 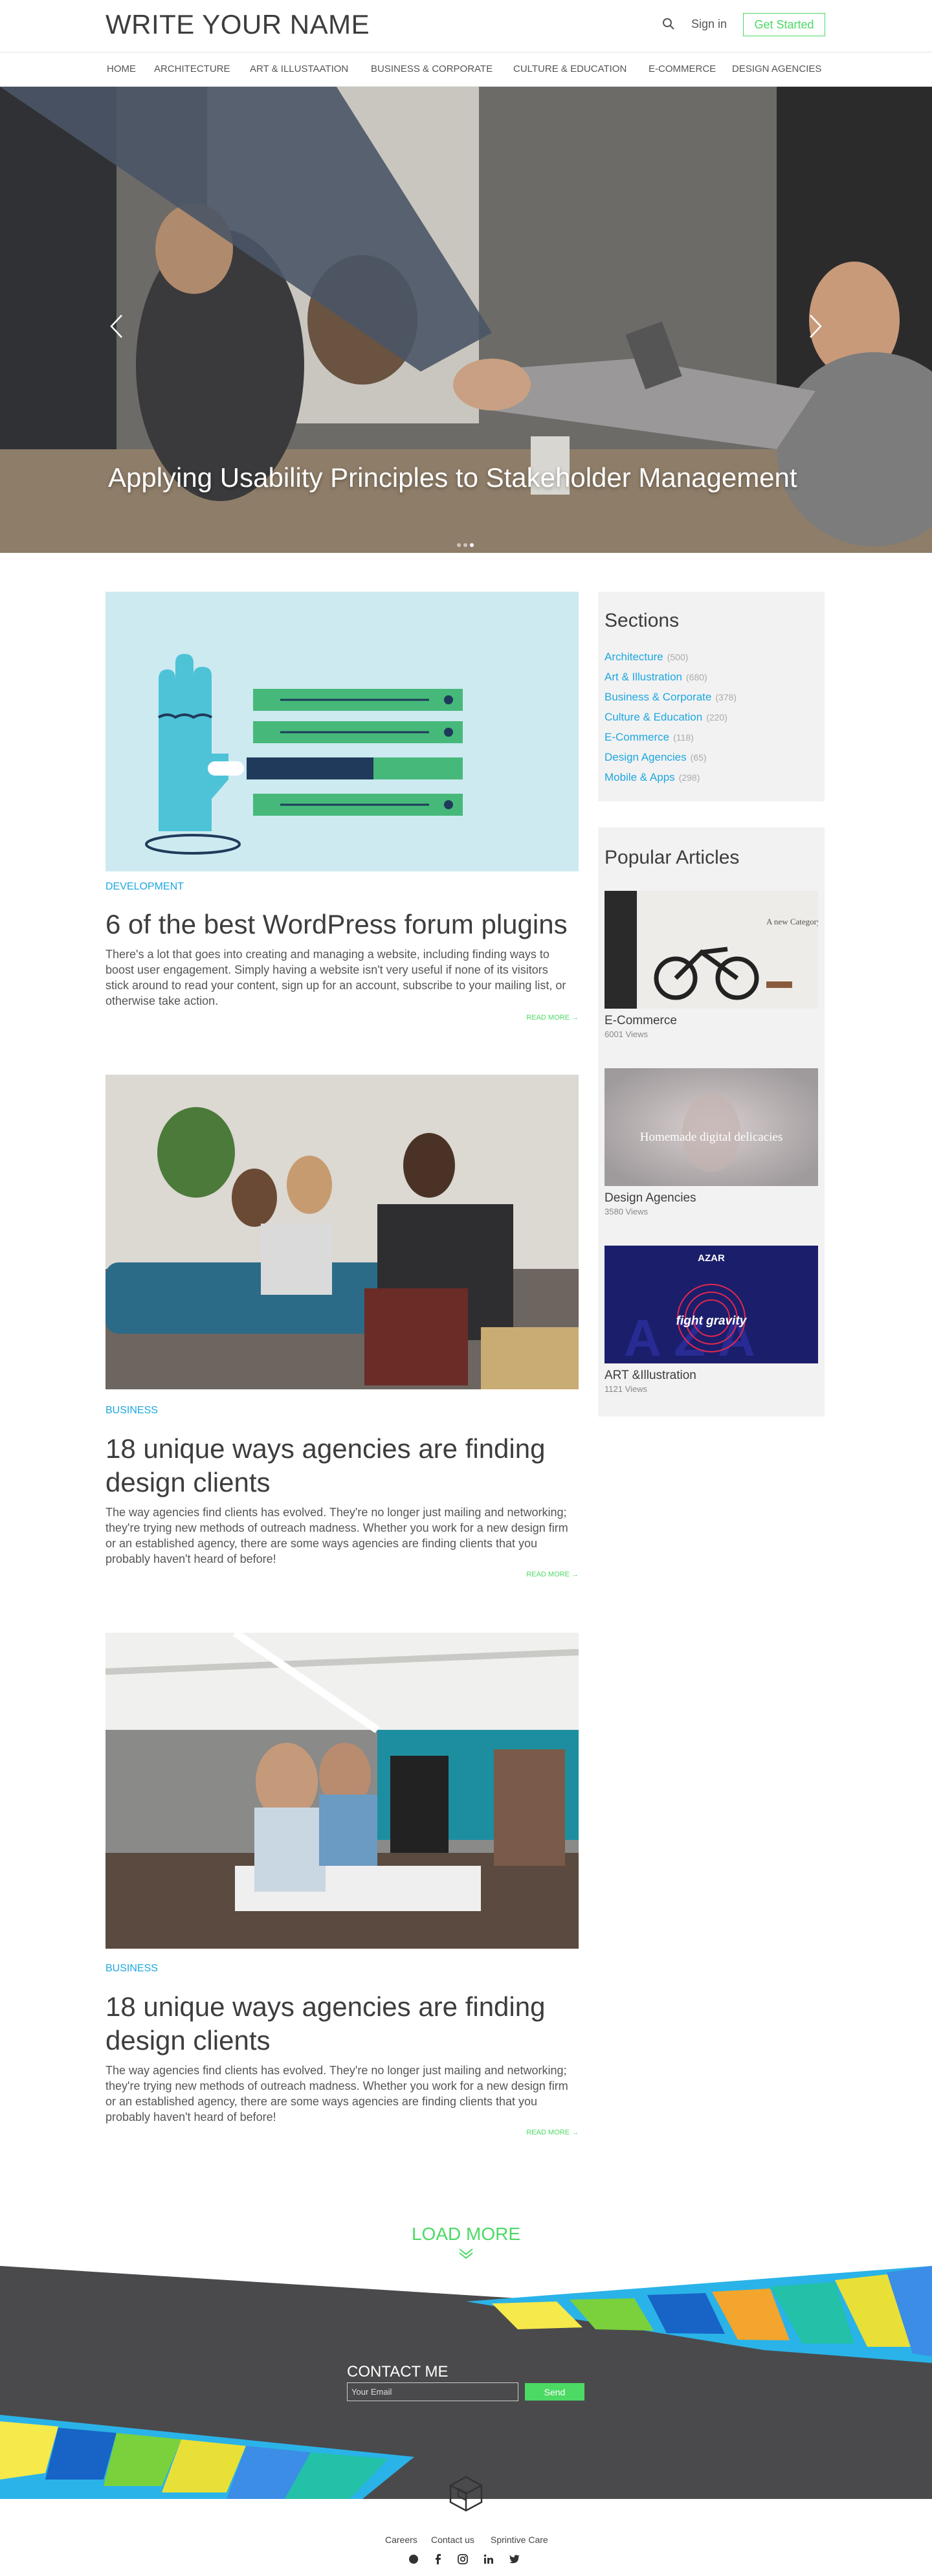 I want to click on load-more-button: LOAD MORE, so click(x=466, y=2244).